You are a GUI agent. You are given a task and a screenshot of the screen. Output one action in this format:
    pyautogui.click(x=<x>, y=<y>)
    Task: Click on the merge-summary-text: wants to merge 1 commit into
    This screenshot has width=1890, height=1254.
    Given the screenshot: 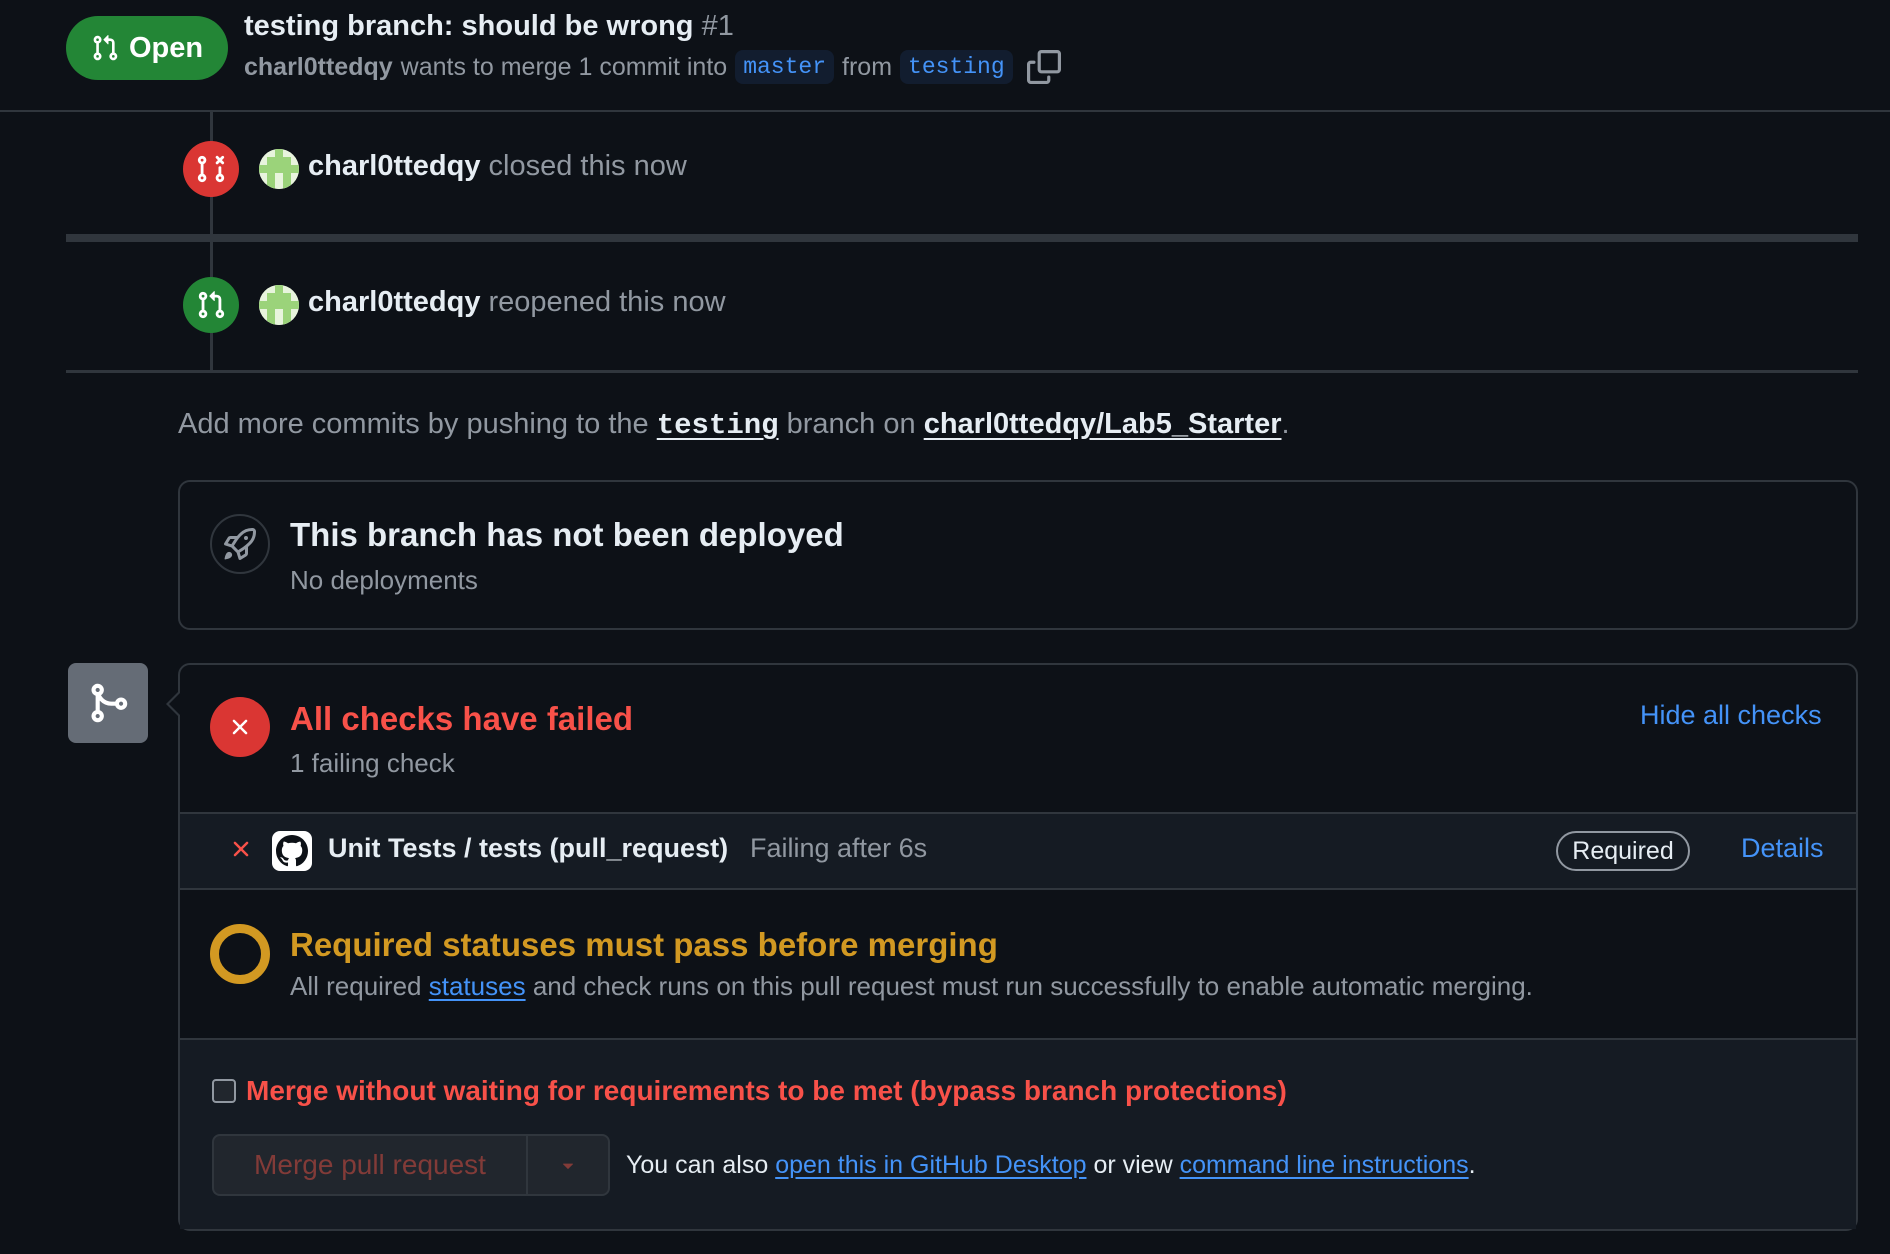 What is the action you would take?
    pyautogui.click(x=564, y=66)
    